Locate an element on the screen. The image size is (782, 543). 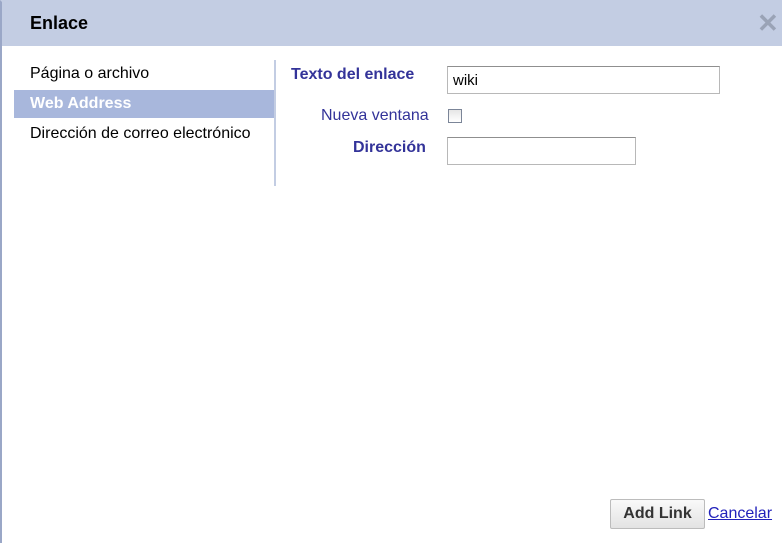
link-text-input is located at coordinates (583, 80).